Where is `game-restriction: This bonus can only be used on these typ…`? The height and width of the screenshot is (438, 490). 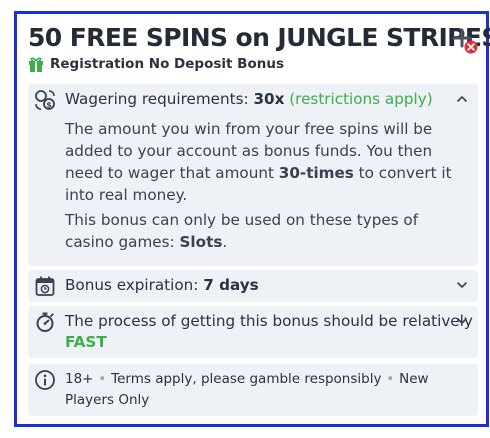
game-restriction: This bonus can only be used on these typ… is located at coordinates (263, 231).